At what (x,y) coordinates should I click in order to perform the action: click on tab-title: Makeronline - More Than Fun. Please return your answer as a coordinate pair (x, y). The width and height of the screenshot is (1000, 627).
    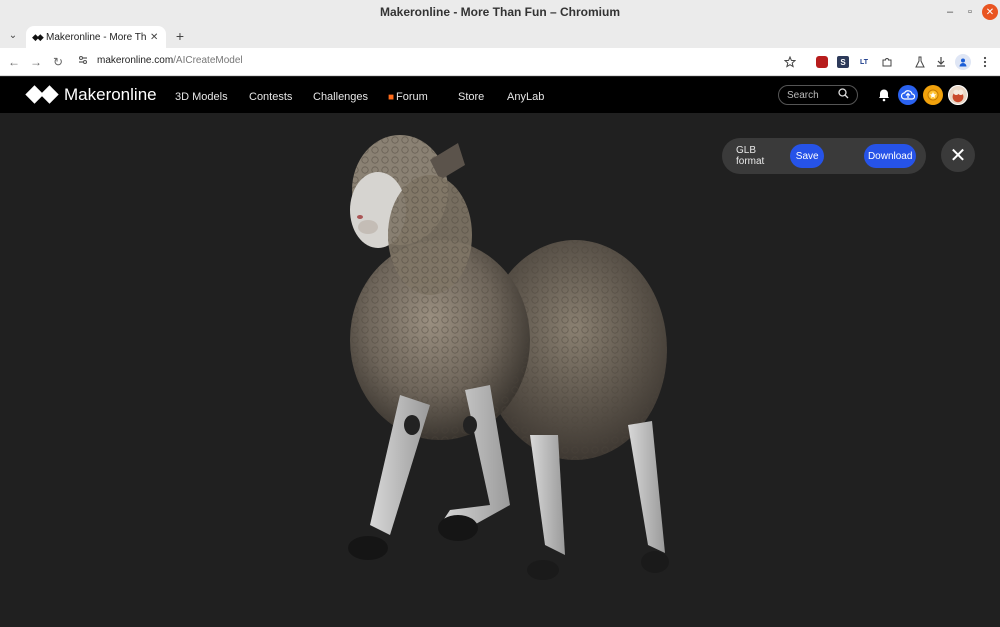
    Looking at the image, I should click on (96, 37).